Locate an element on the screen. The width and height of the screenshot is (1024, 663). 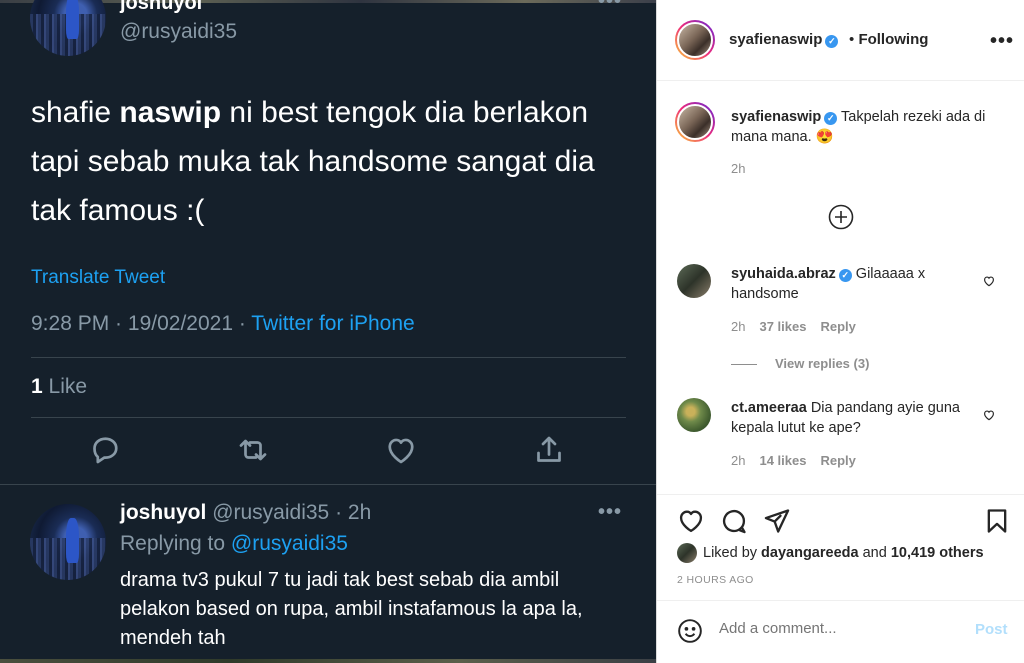
reply-author-avatar is located at coordinates (68, 542).